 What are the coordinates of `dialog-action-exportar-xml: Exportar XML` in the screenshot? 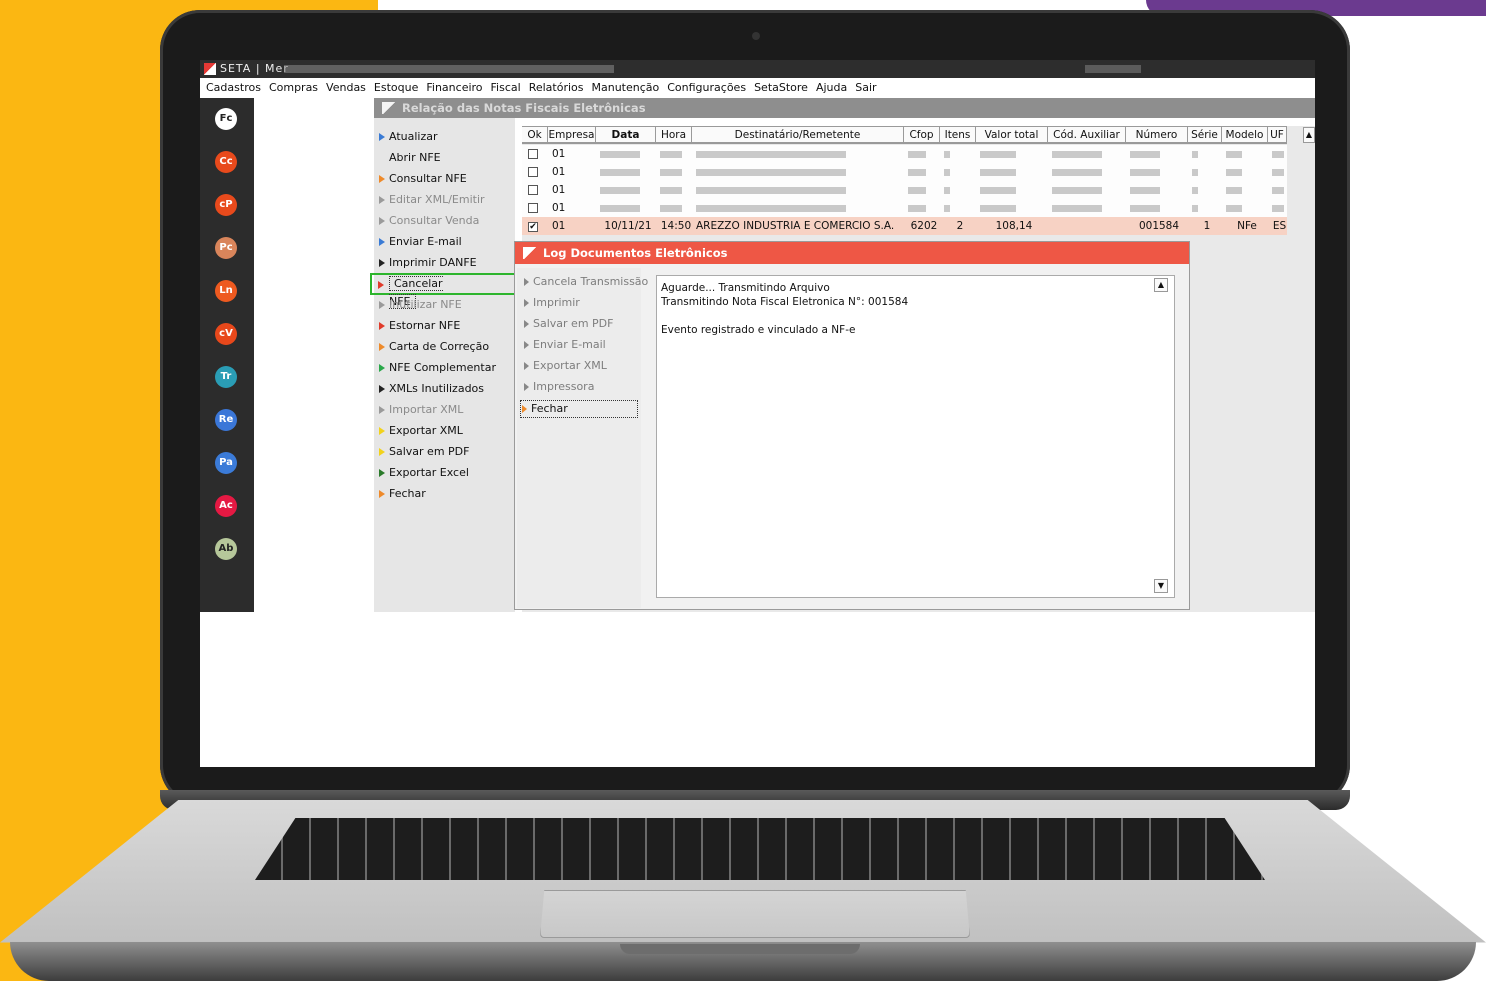 It's located at (565, 366).